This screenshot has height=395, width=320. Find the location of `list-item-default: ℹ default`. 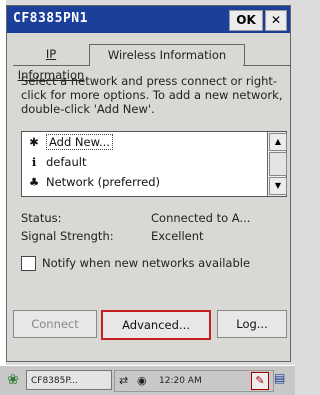

list-item-default: ℹ default is located at coordinates (56, 162).